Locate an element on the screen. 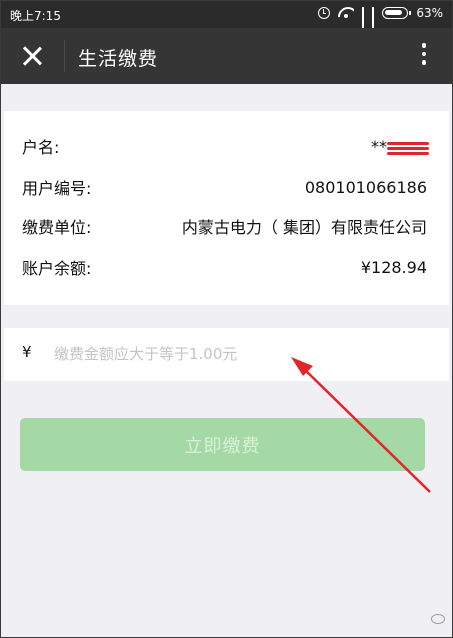  billing-company-value: 内蒙古电力（ 集团）有限责任公司 is located at coordinates (304, 227).